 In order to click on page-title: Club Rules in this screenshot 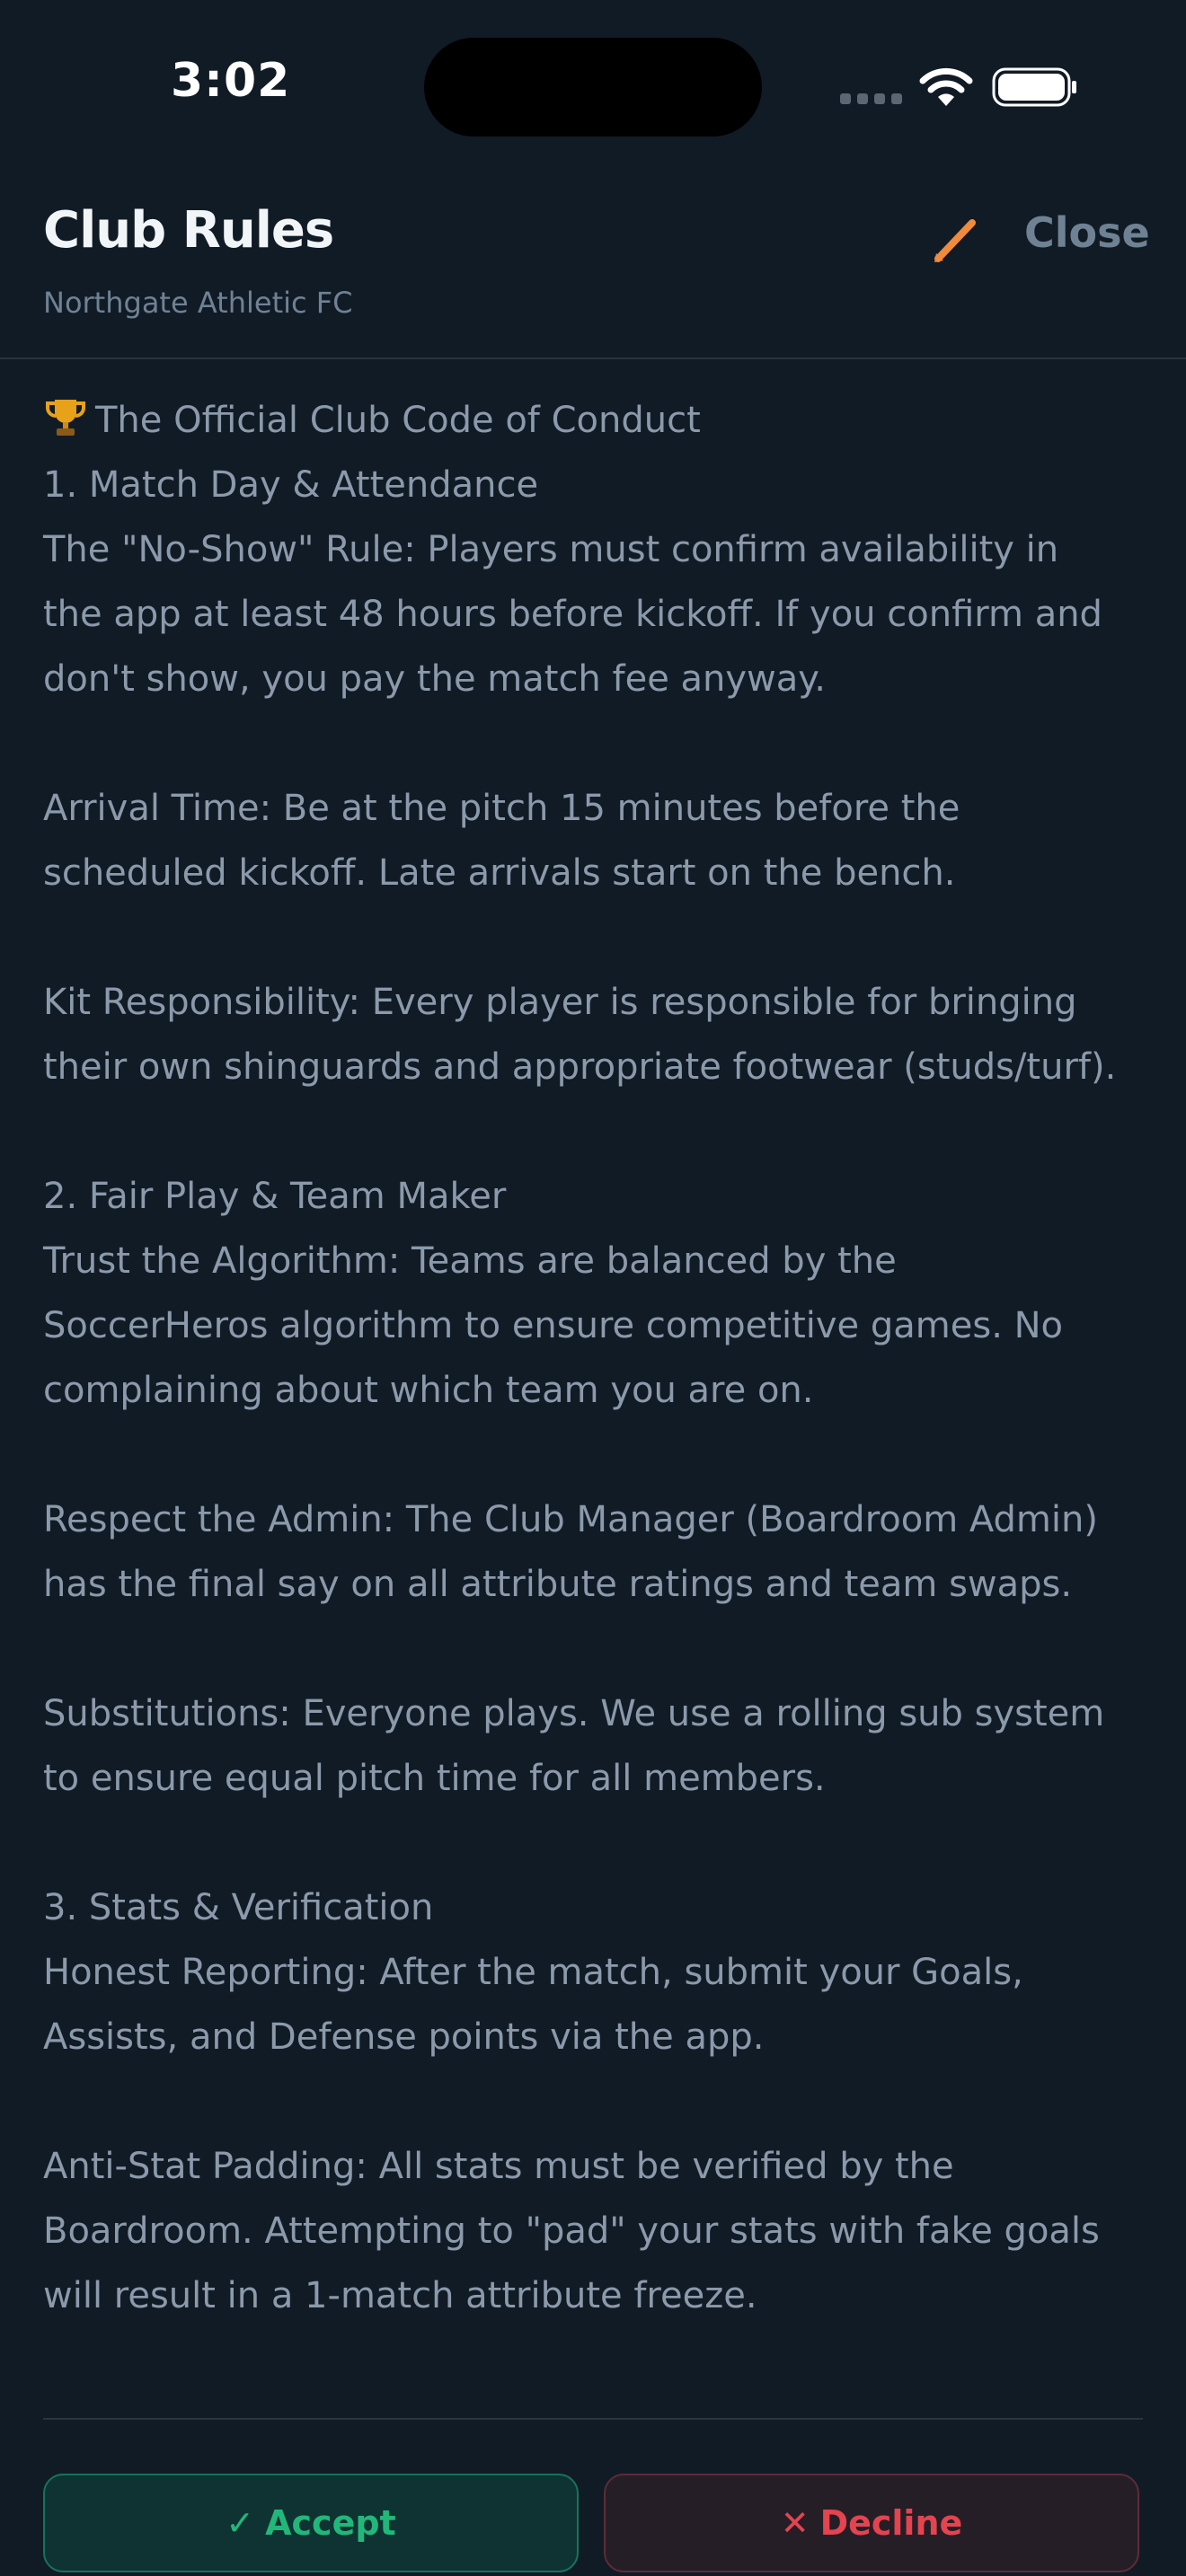, I will do `click(188, 230)`.